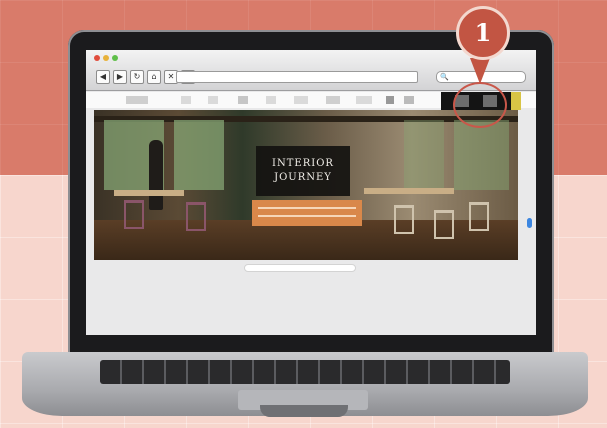 The image size is (607, 428). I want to click on window-controls, so click(106, 58).